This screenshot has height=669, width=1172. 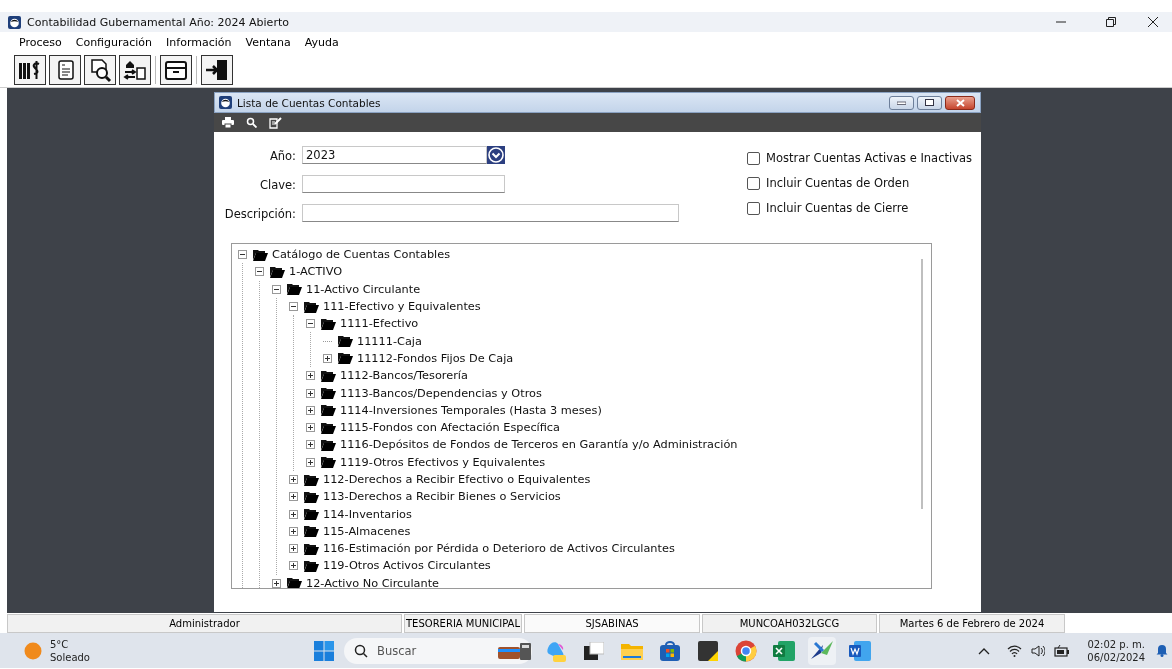 What do you see at coordinates (496, 155) in the screenshot?
I see `dropdown-button` at bounding box center [496, 155].